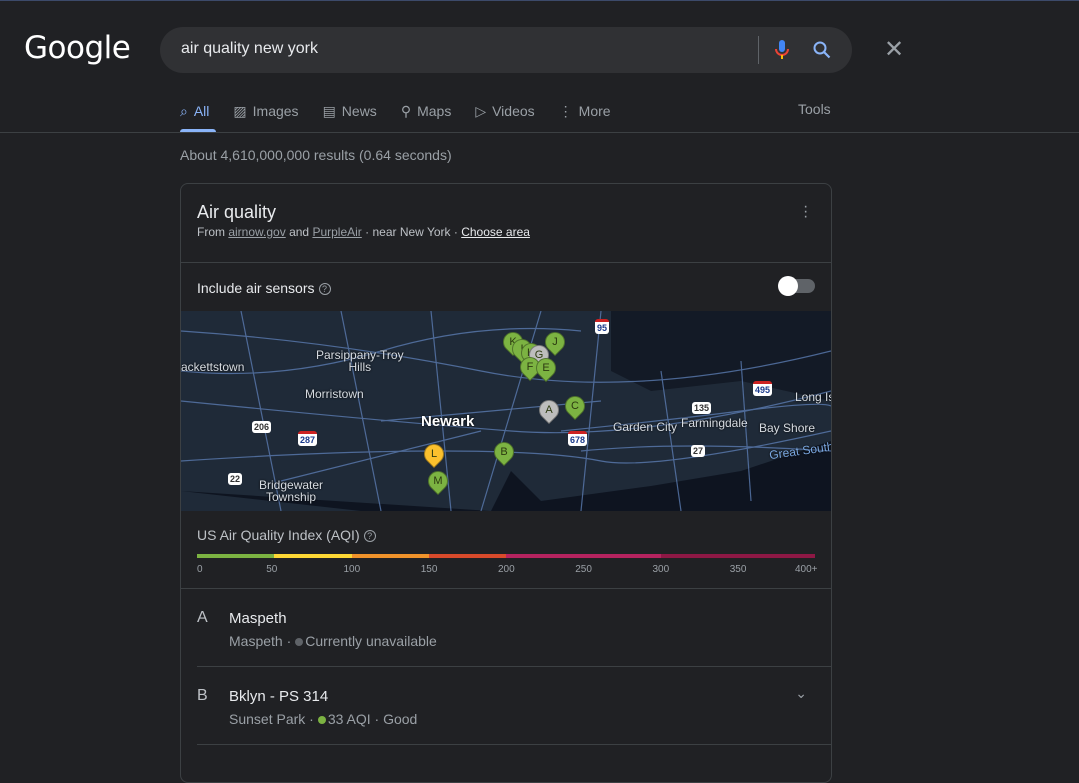  Describe the element at coordinates (578, 438) in the screenshot. I see `highway-shield: 678` at that location.